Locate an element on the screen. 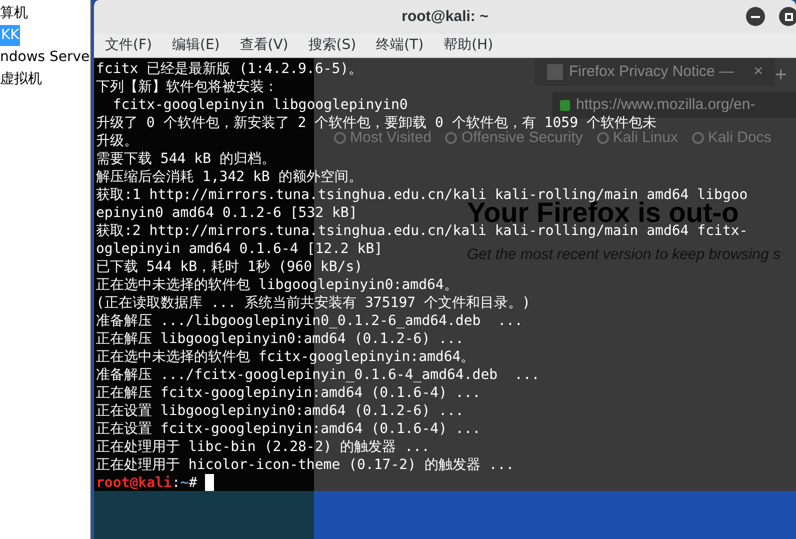 The width and height of the screenshot is (796, 539). terminal-line: 获取:2 http://mirrors.tuna.tsinghua.edu.cn/kali kali-rolling/main amd64 fcitx- is located at coordinates (422, 231).